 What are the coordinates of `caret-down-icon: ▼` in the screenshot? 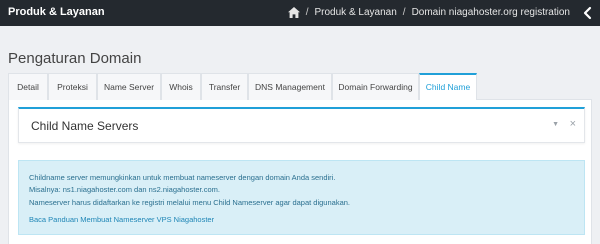 It's located at (555, 124).